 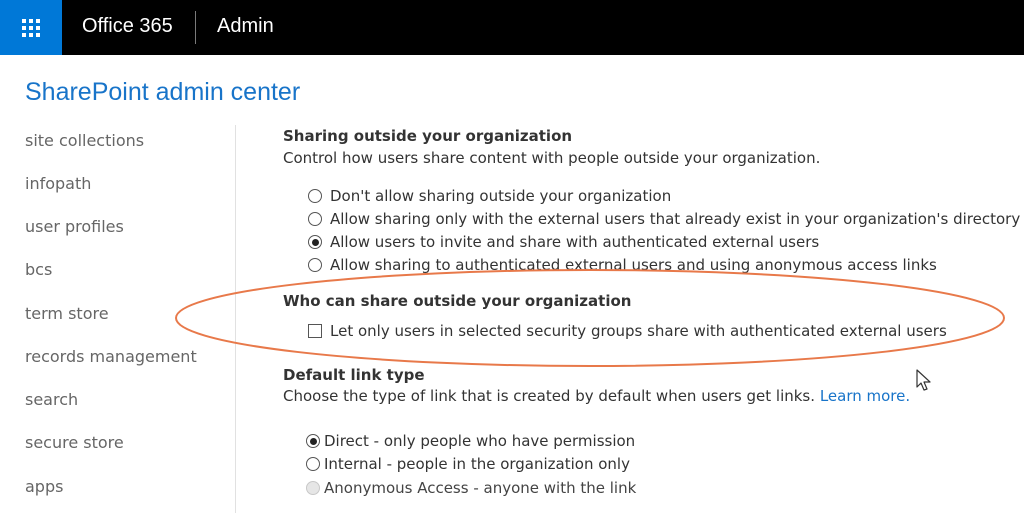 I want to click on default-link-title: Default link type, so click(x=354, y=375).